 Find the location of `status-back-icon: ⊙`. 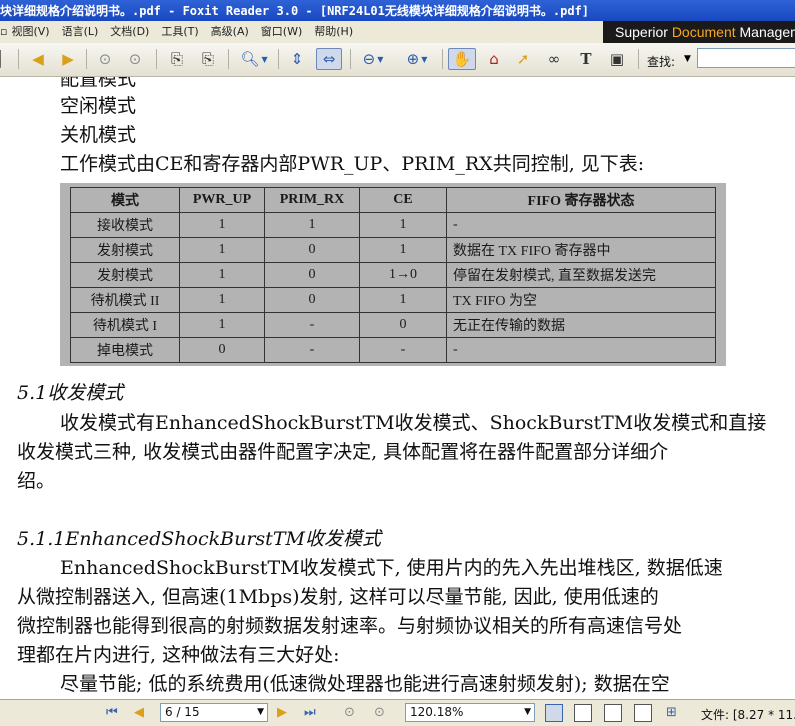

status-back-icon: ⊙ is located at coordinates (349, 712).